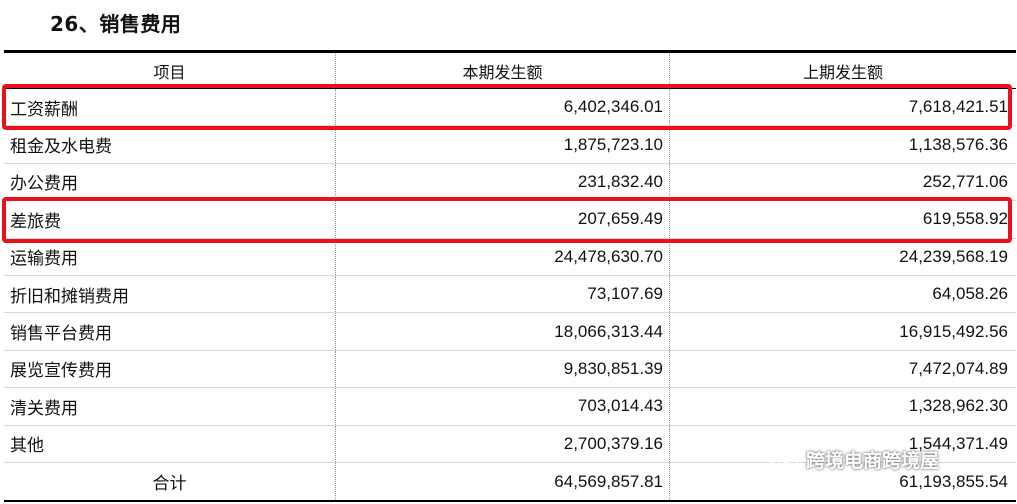 The width and height of the screenshot is (1017, 504). What do you see at coordinates (503, 182) in the screenshot?
I see `row-current-amount: 231,832.40` at bounding box center [503, 182].